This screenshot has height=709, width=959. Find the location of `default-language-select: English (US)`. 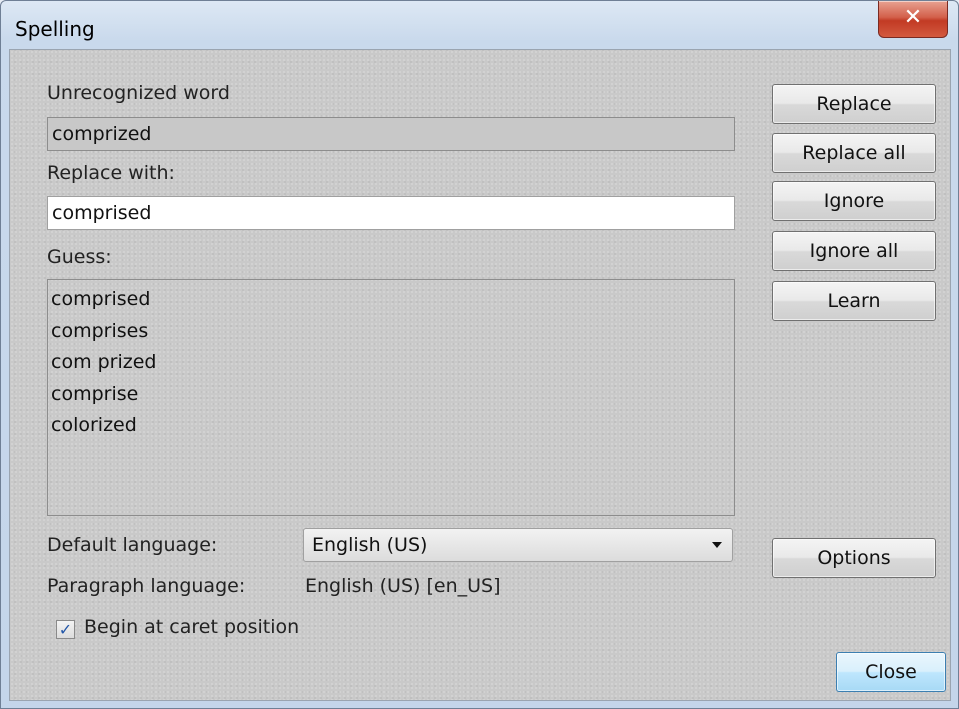

default-language-select: English (US) is located at coordinates (518, 545).